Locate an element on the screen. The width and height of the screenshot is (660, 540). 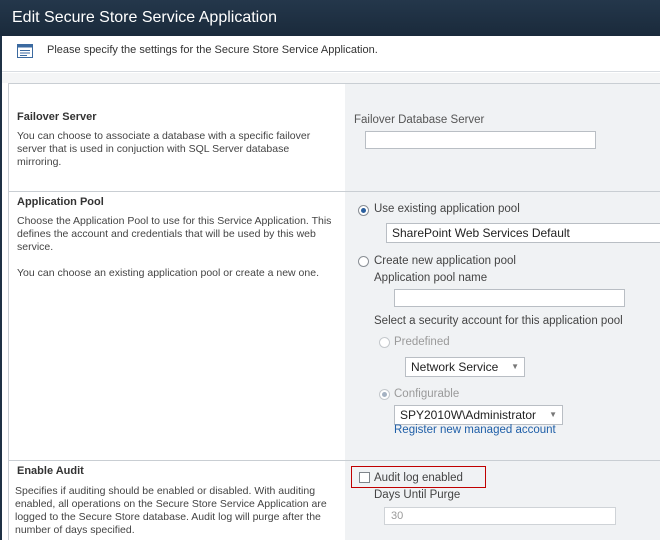
failover-section-title: Failover Server is located at coordinates (57, 117).